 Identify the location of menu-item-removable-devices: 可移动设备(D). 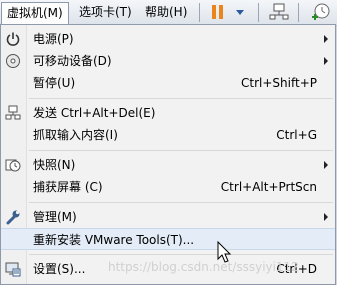
(168, 61).